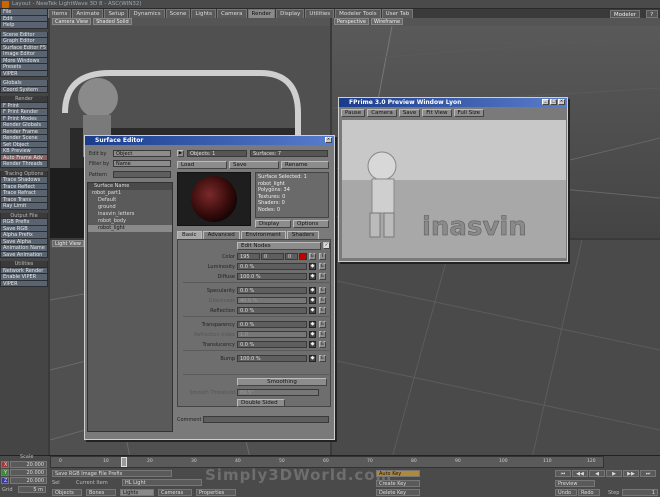  I want to click on bones-mode-button: Bones, so click(101, 492).